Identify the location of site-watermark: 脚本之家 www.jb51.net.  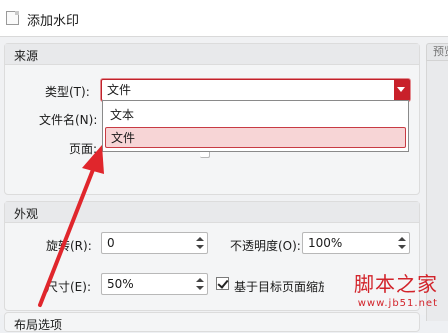
(379, 291).